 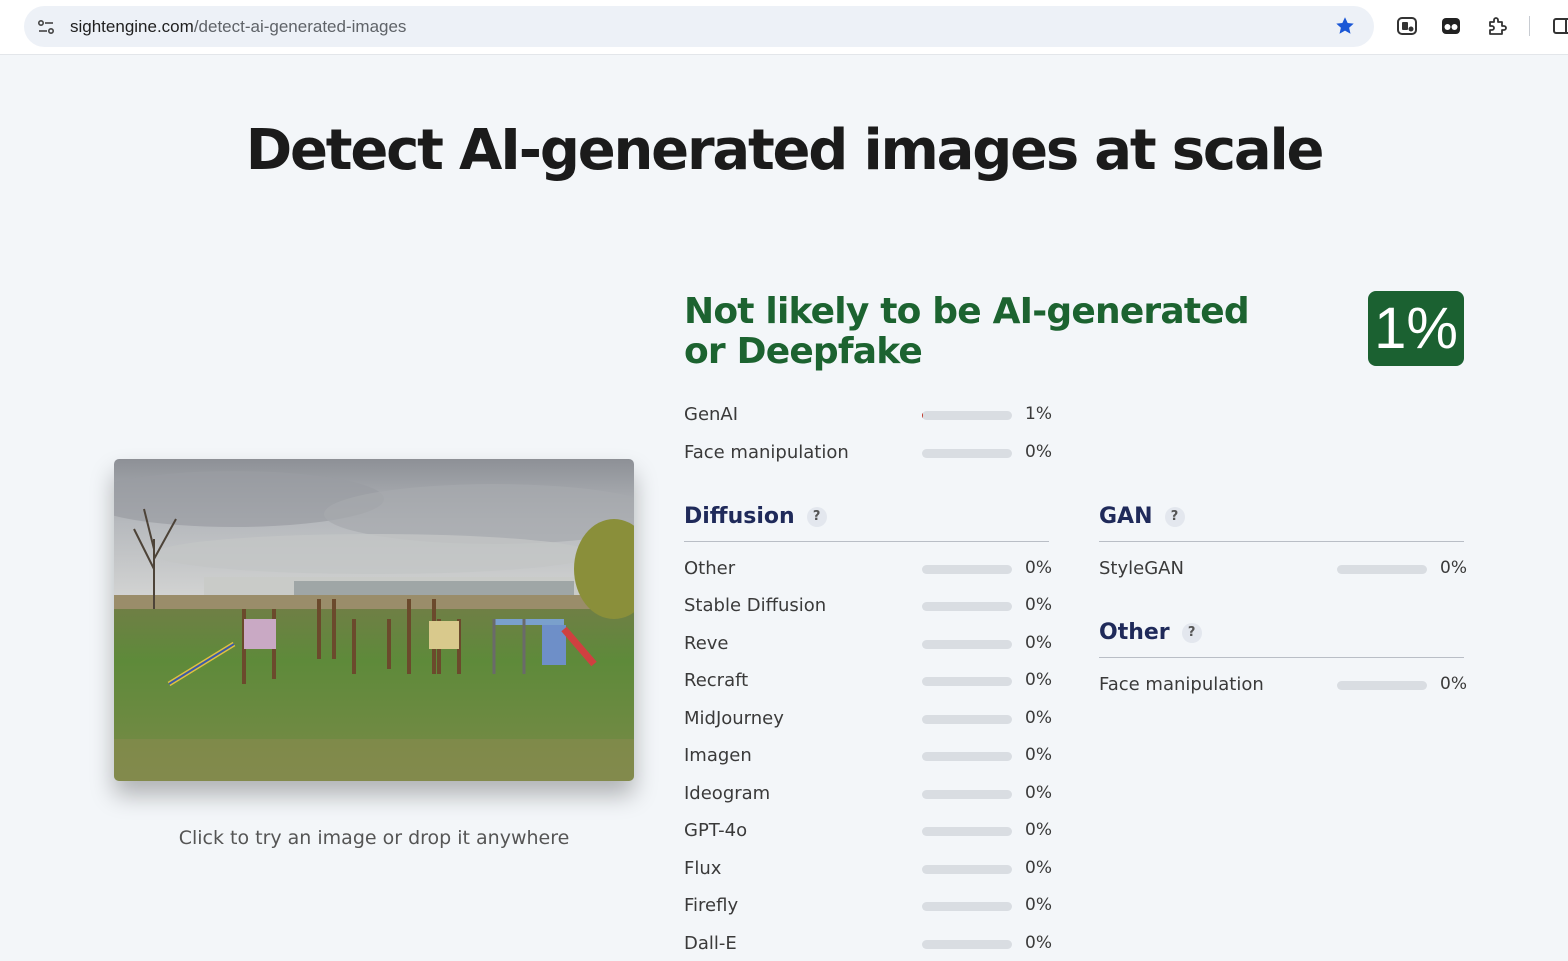 I want to click on score-badge: 1%, so click(x=1416, y=328).